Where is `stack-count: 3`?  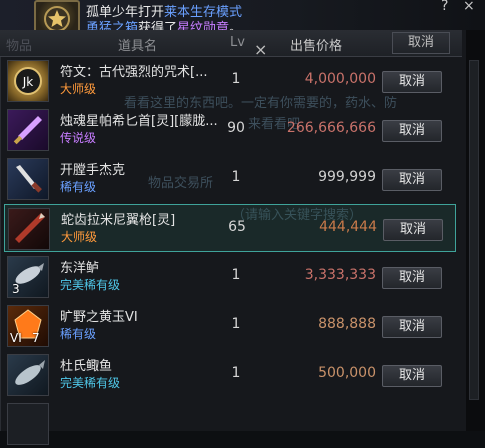
stack-count: 3 is located at coordinates (16, 289).